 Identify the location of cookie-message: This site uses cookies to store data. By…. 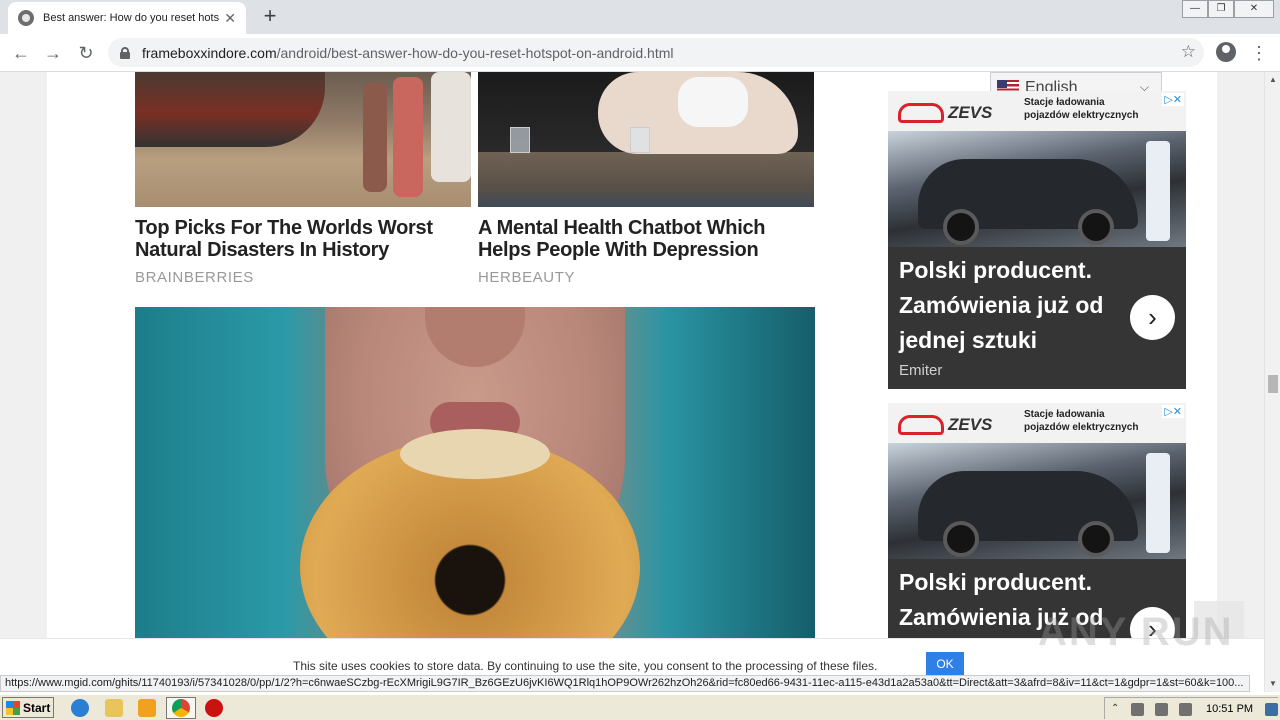
(585, 666).